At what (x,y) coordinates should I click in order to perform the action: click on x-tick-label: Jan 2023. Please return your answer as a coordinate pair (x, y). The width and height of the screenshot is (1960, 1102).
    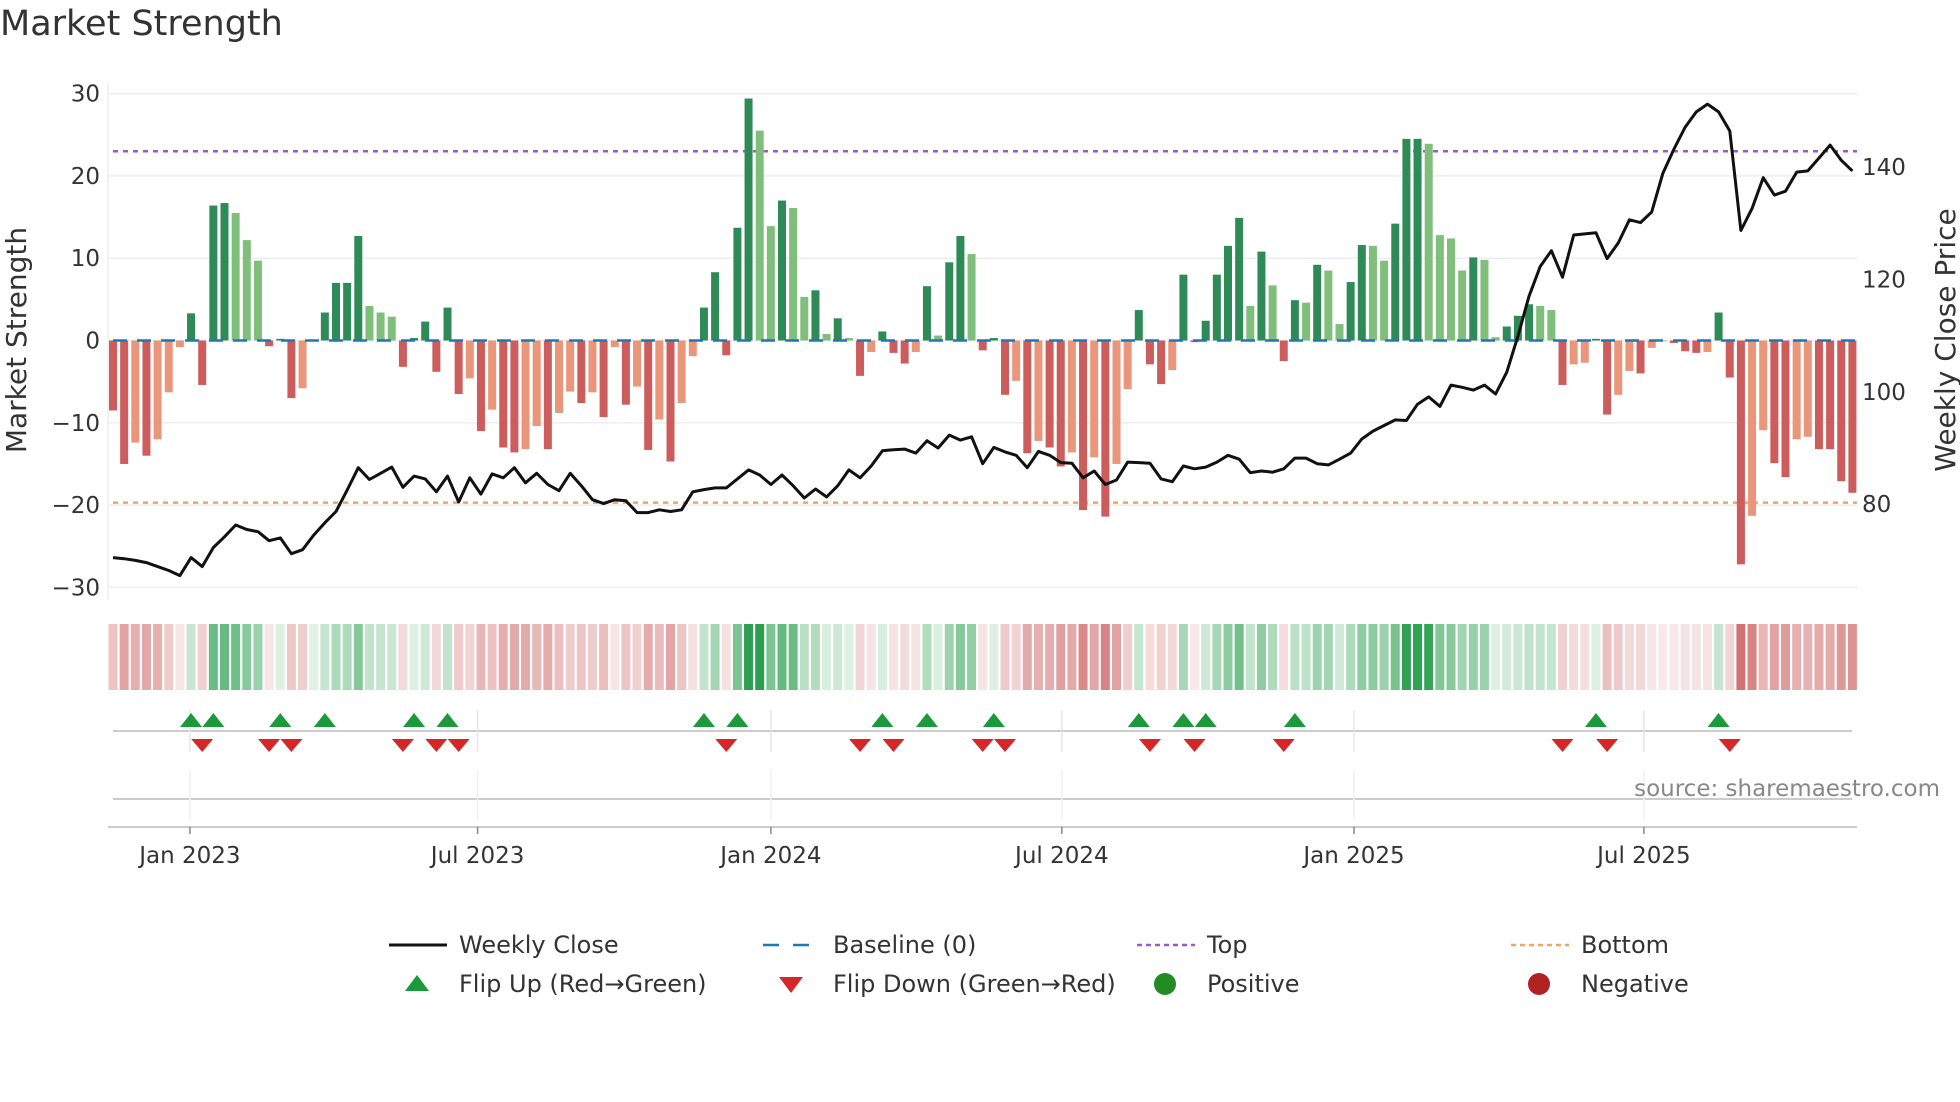
    Looking at the image, I should click on (188, 856).